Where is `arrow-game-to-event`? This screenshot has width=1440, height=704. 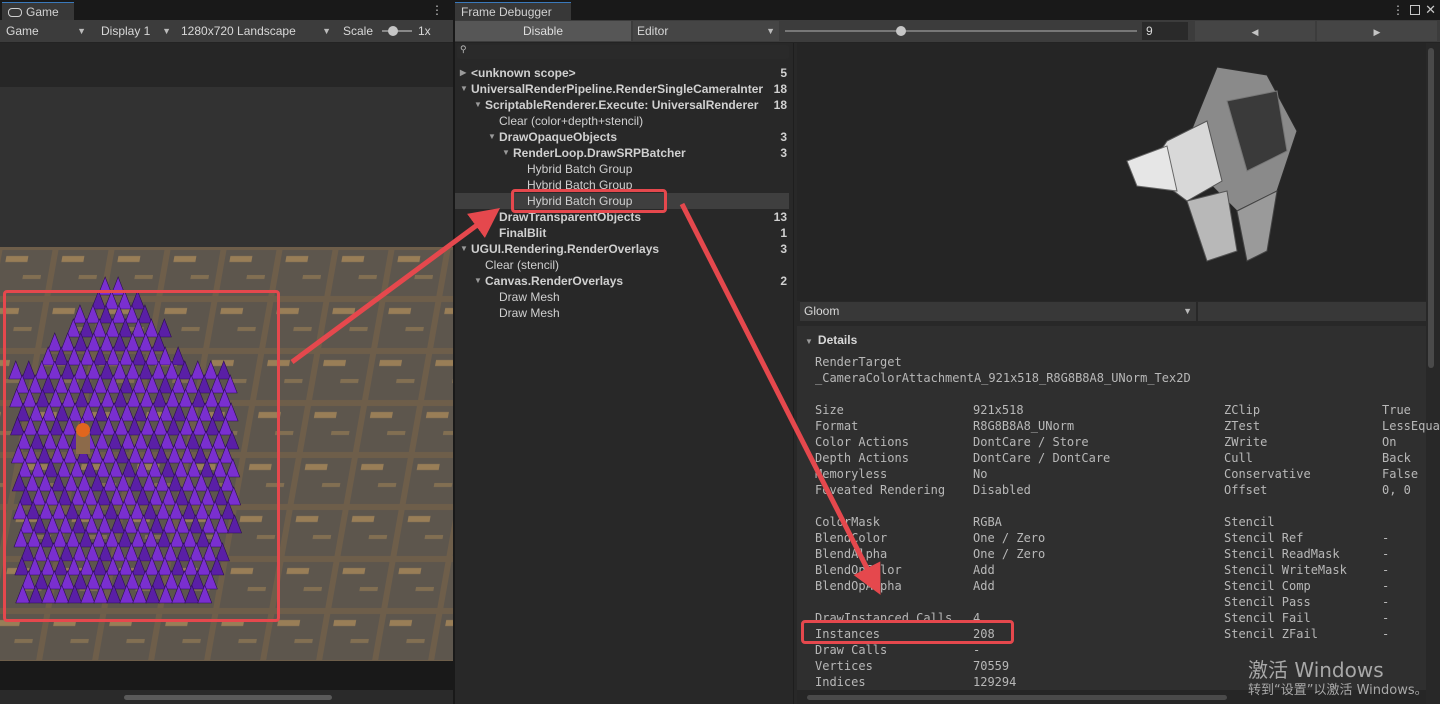
arrow-game-to-event is located at coordinates (395, 286).